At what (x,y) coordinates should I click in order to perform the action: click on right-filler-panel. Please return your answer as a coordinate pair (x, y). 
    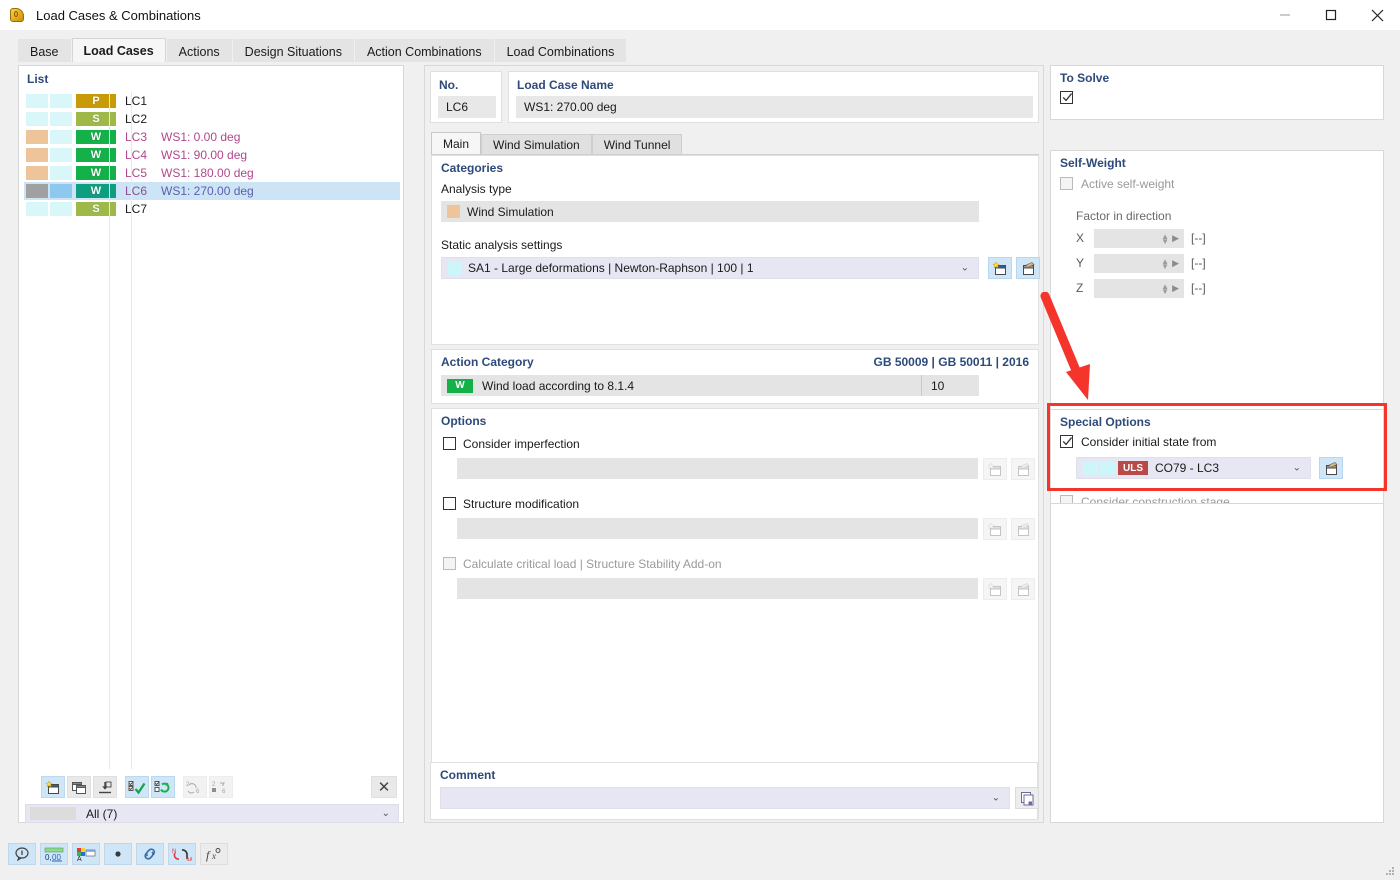
    Looking at the image, I should click on (1217, 663).